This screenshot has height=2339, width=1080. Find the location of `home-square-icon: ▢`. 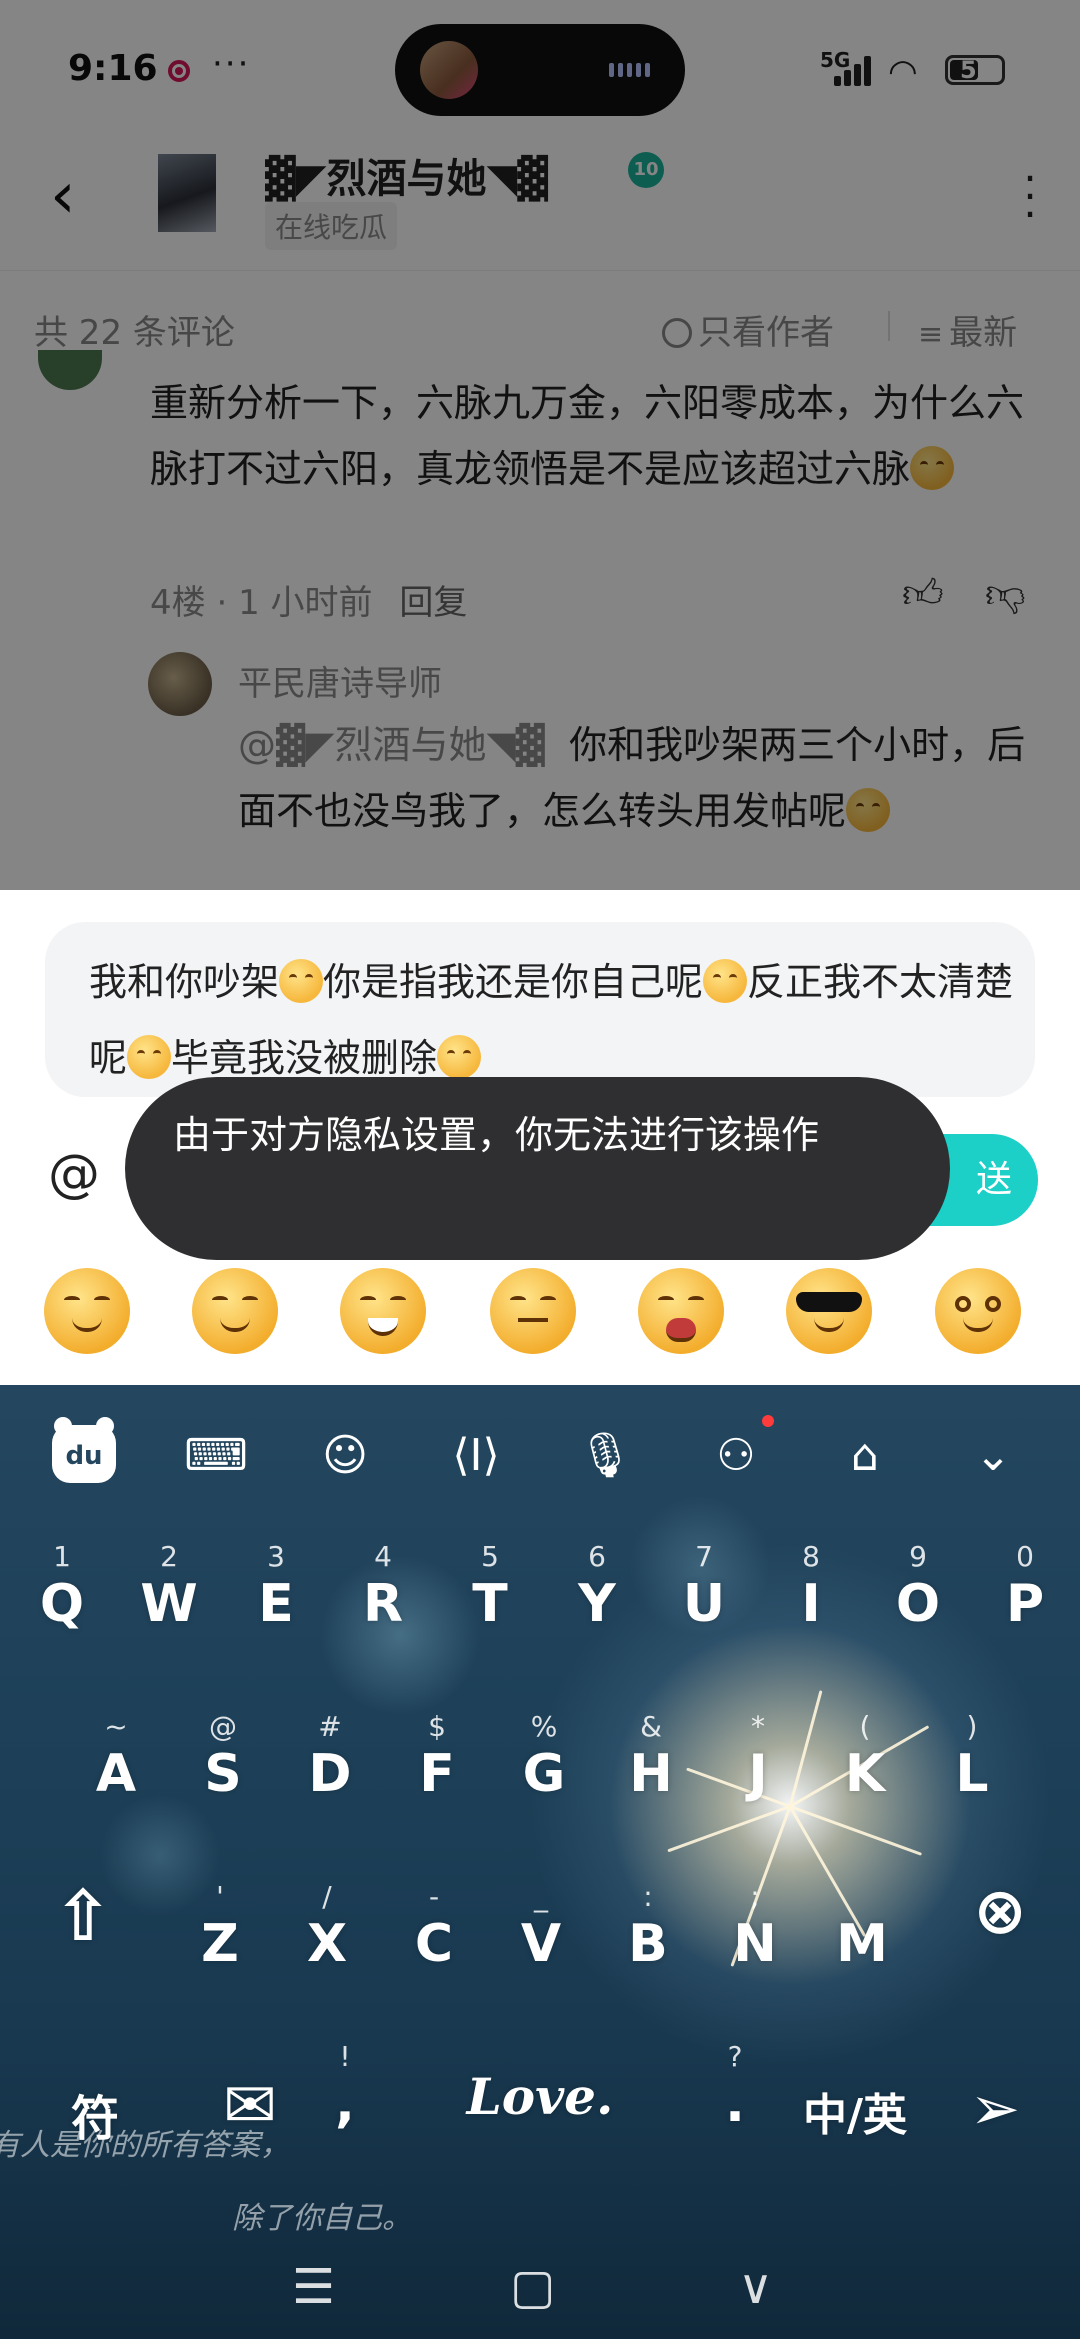

home-square-icon: ▢ is located at coordinates (532, 2287).